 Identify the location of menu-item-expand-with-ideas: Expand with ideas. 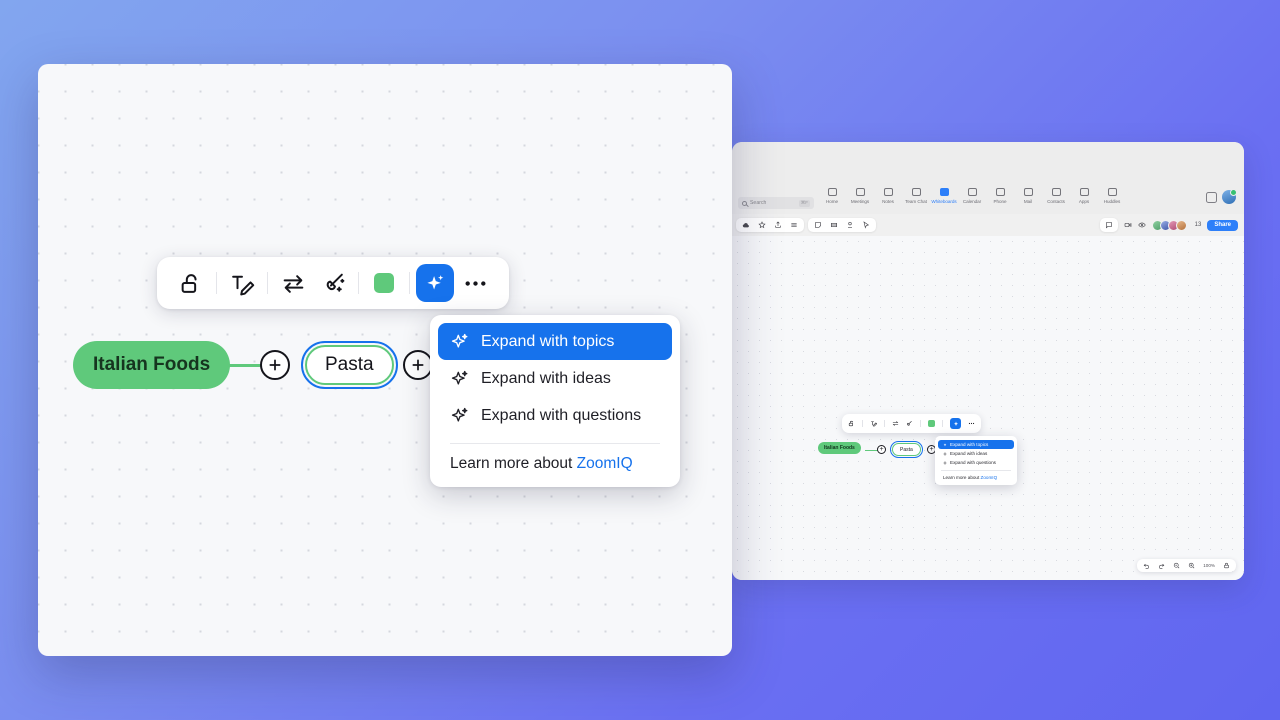
(555, 378).